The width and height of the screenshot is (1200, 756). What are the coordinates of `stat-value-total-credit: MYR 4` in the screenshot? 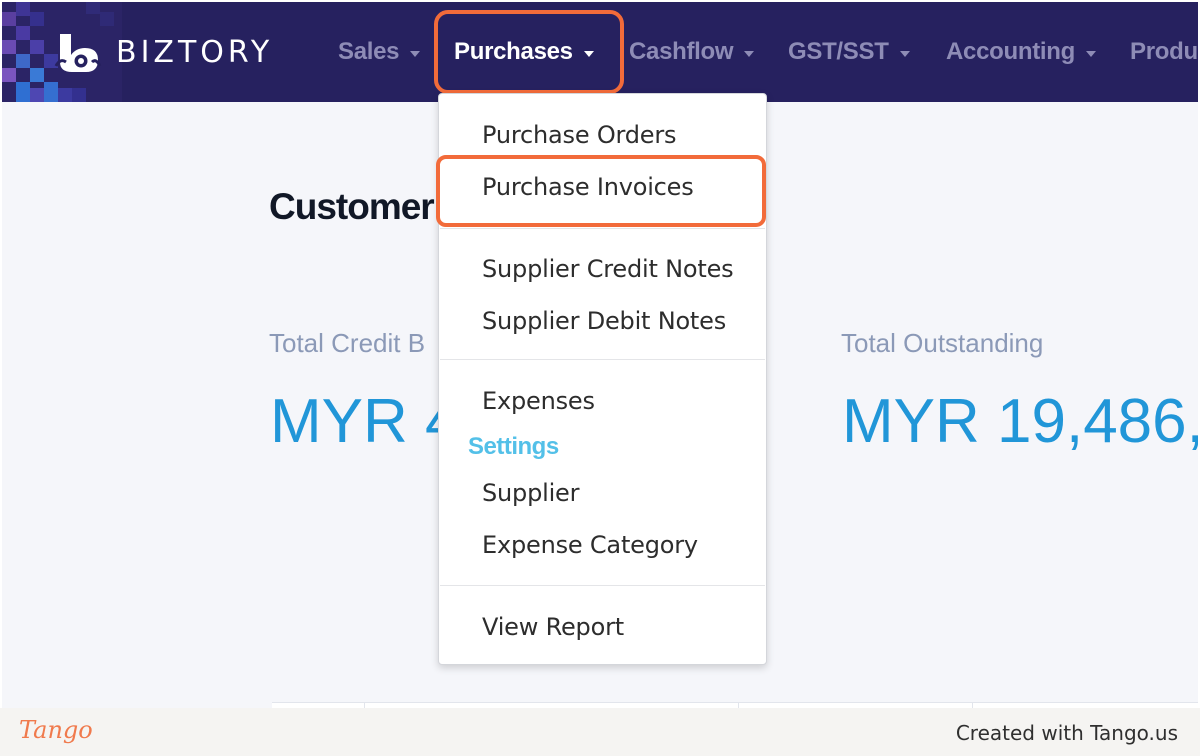 It's located at (365, 421).